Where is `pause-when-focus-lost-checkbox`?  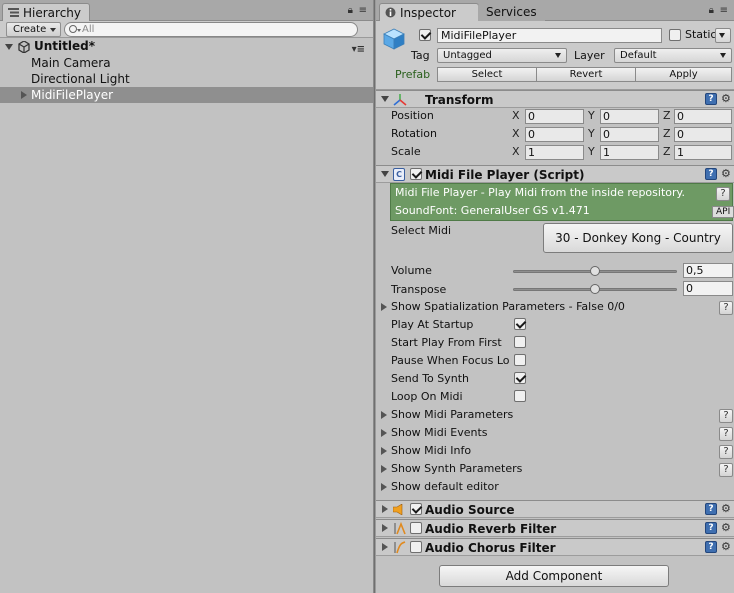 pause-when-focus-lost-checkbox is located at coordinates (520, 360).